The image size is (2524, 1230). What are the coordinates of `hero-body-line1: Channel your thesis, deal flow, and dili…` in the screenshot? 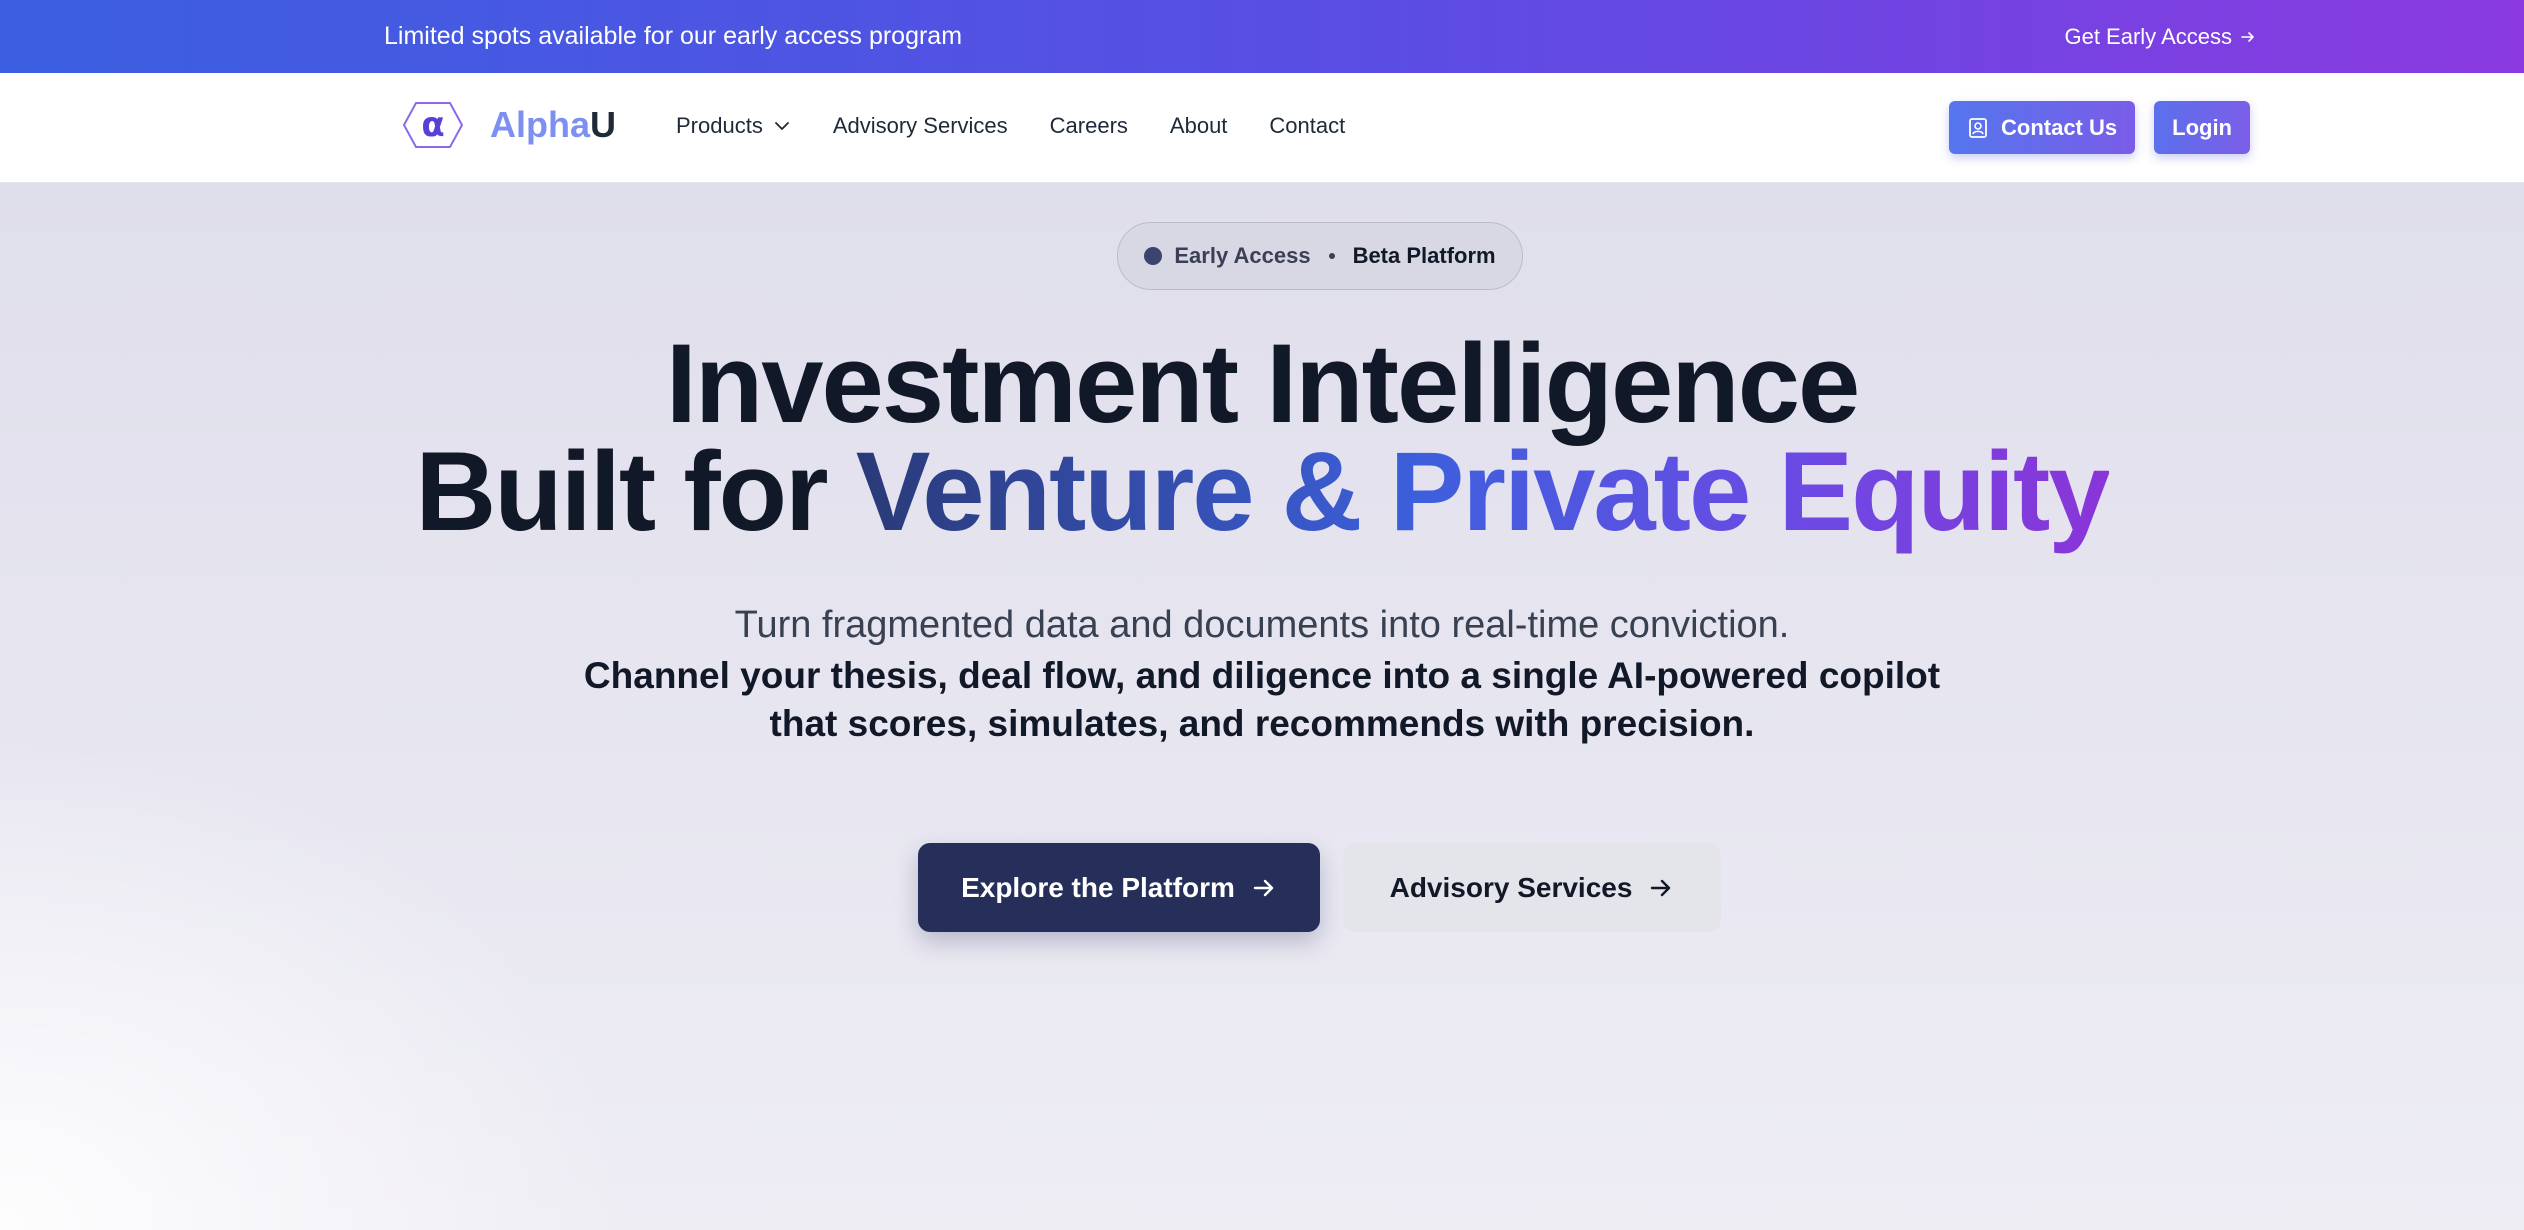 It's located at (1262, 675).